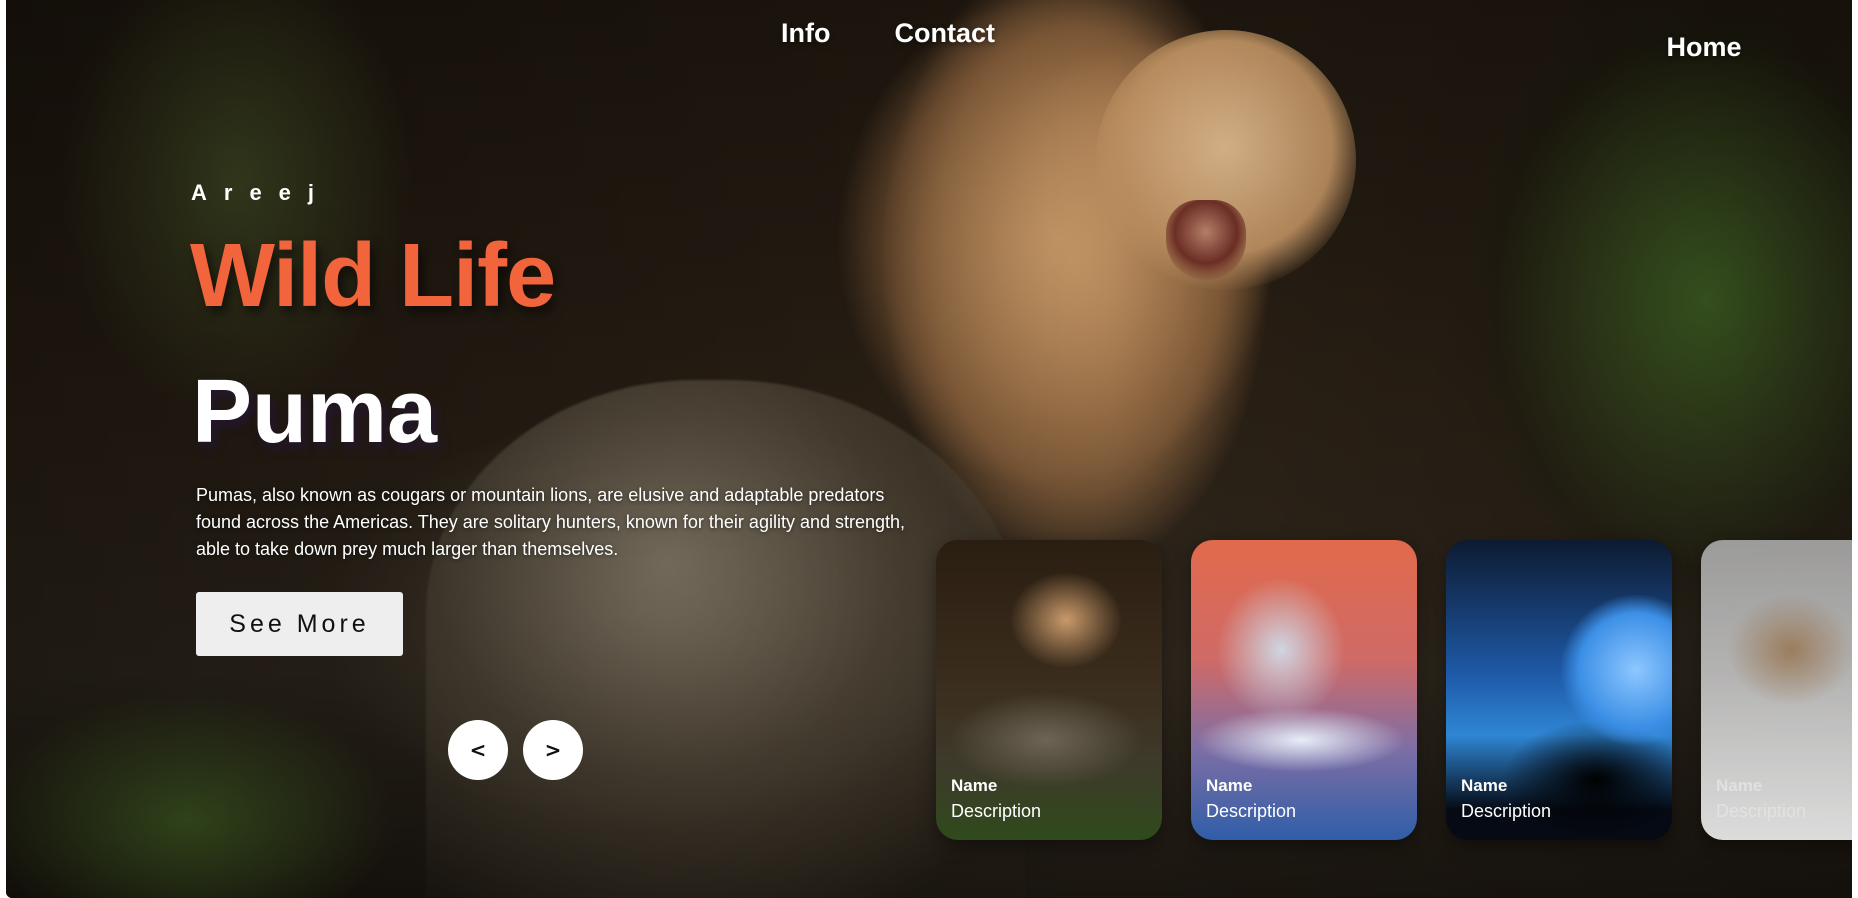 This screenshot has height=898, width=1858. Describe the element at coordinates (1559, 690) in the screenshot. I see `thumbnail-card-howling-wolf: Name Description` at that location.